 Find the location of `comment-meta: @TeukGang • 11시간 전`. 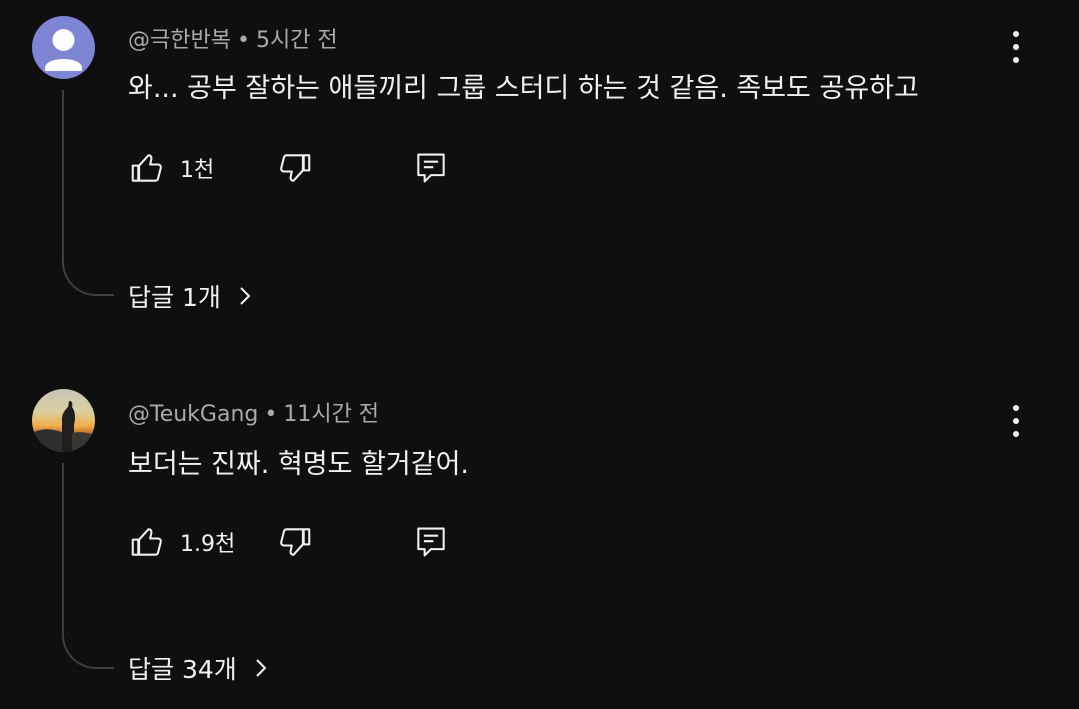

comment-meta: @TeukGang • 11시간 전 is located at coordinates (253, 412).